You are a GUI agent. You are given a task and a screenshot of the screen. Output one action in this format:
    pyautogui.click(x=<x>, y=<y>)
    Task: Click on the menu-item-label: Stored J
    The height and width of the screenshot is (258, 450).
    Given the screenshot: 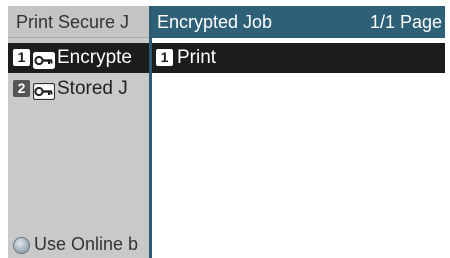 What is the action you would take?
    pyautogui.click(x=92, y=88)
    